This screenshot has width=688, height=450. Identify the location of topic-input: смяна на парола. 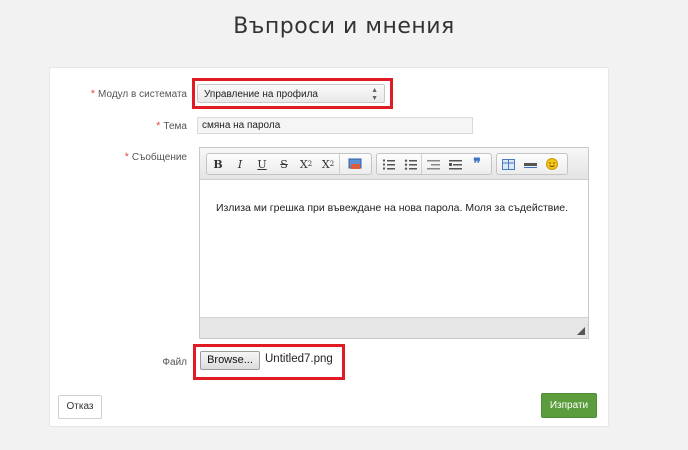
(335, 125).